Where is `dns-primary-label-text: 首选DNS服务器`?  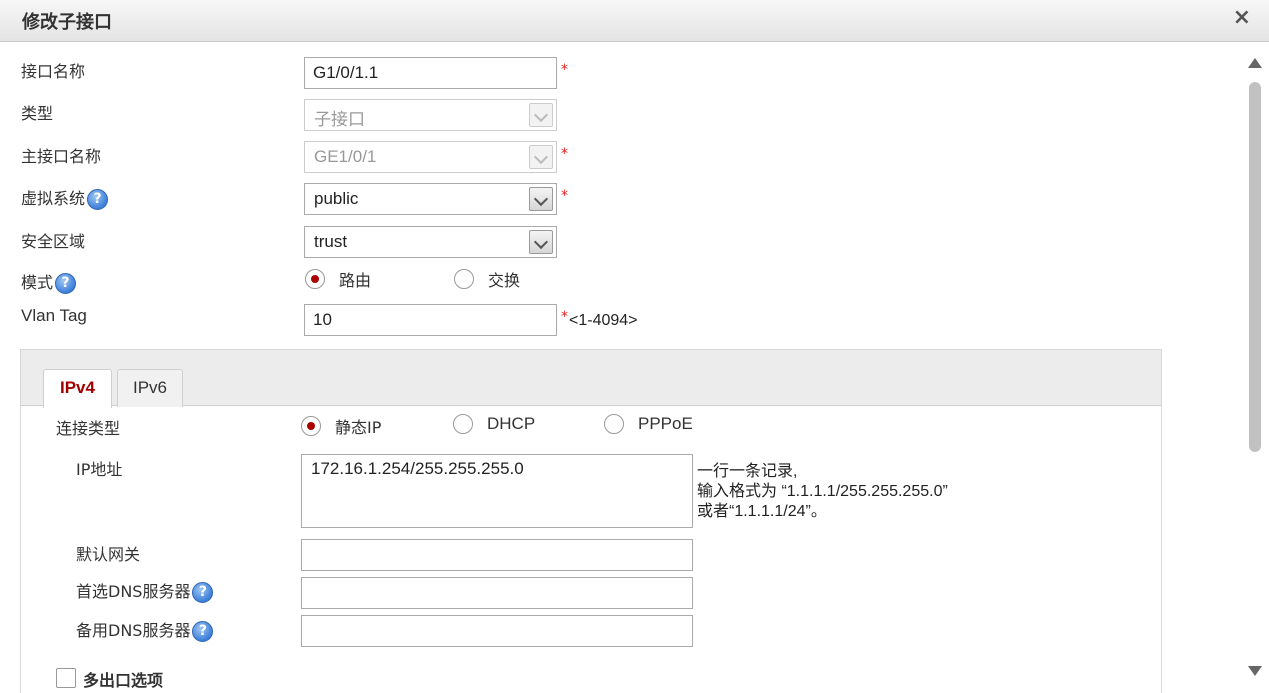
dns-primary-label-text: 首选DNS服务器 is located at coordinates (133, 591).